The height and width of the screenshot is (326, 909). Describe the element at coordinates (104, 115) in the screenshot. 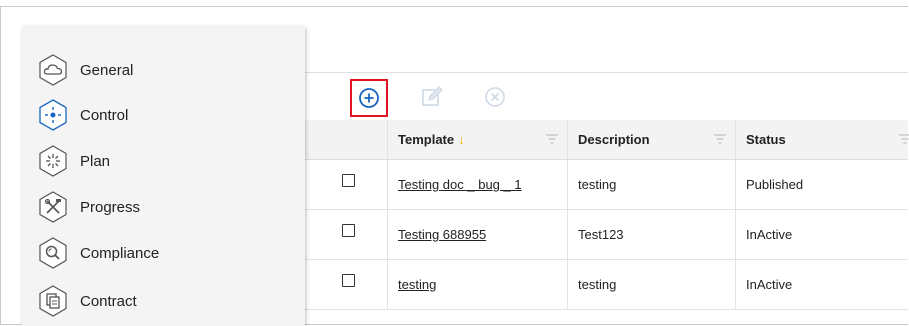

I see `menu-item-label: Control` at that location.